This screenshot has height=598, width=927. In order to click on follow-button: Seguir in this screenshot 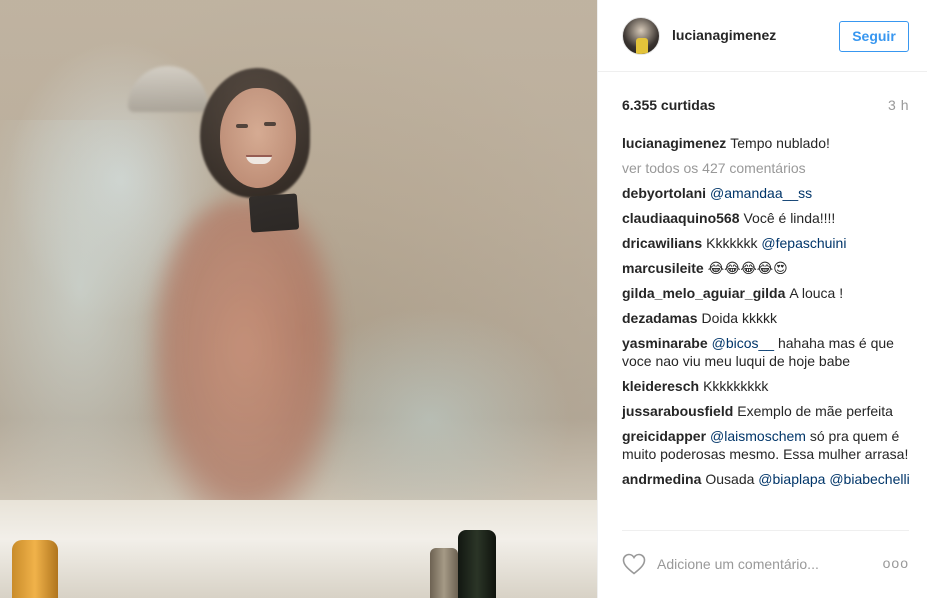, I will do `click(874, 36)`.